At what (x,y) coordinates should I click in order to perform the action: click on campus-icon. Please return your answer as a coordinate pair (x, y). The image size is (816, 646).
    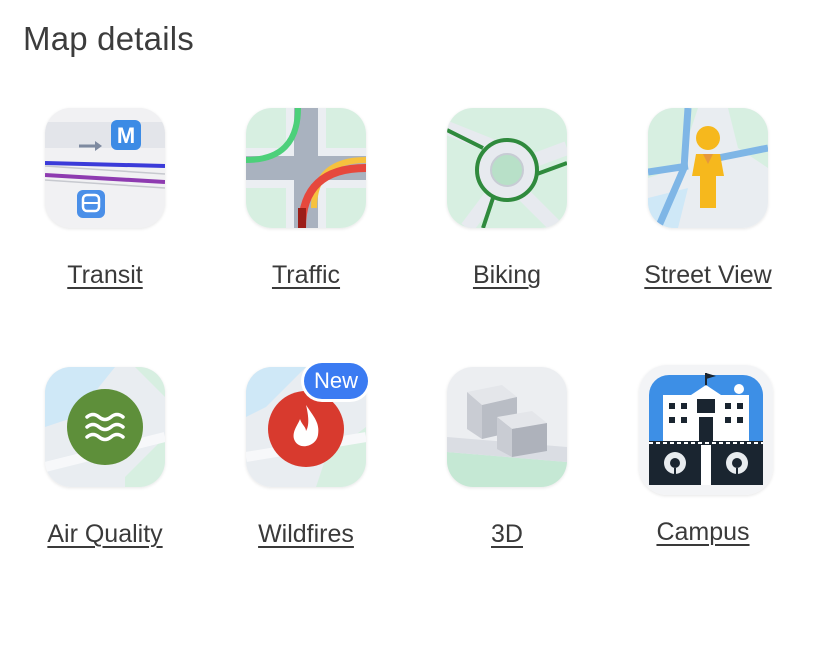
    Looking at the image, I should click on (706, 430).